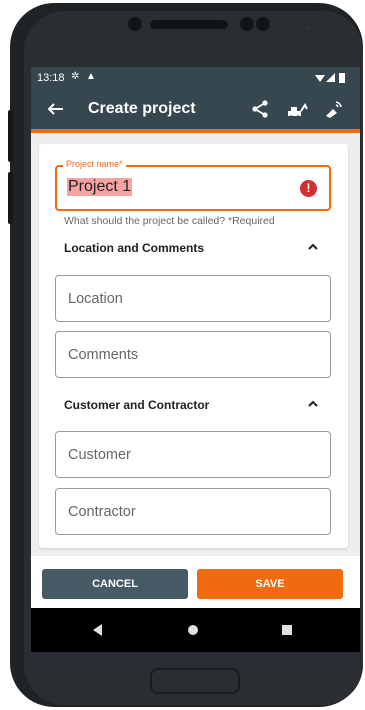 This screenshot has height=710, width=365. I want to click on status-bar: 13:18 ✲ ▲, so click(195, 78).